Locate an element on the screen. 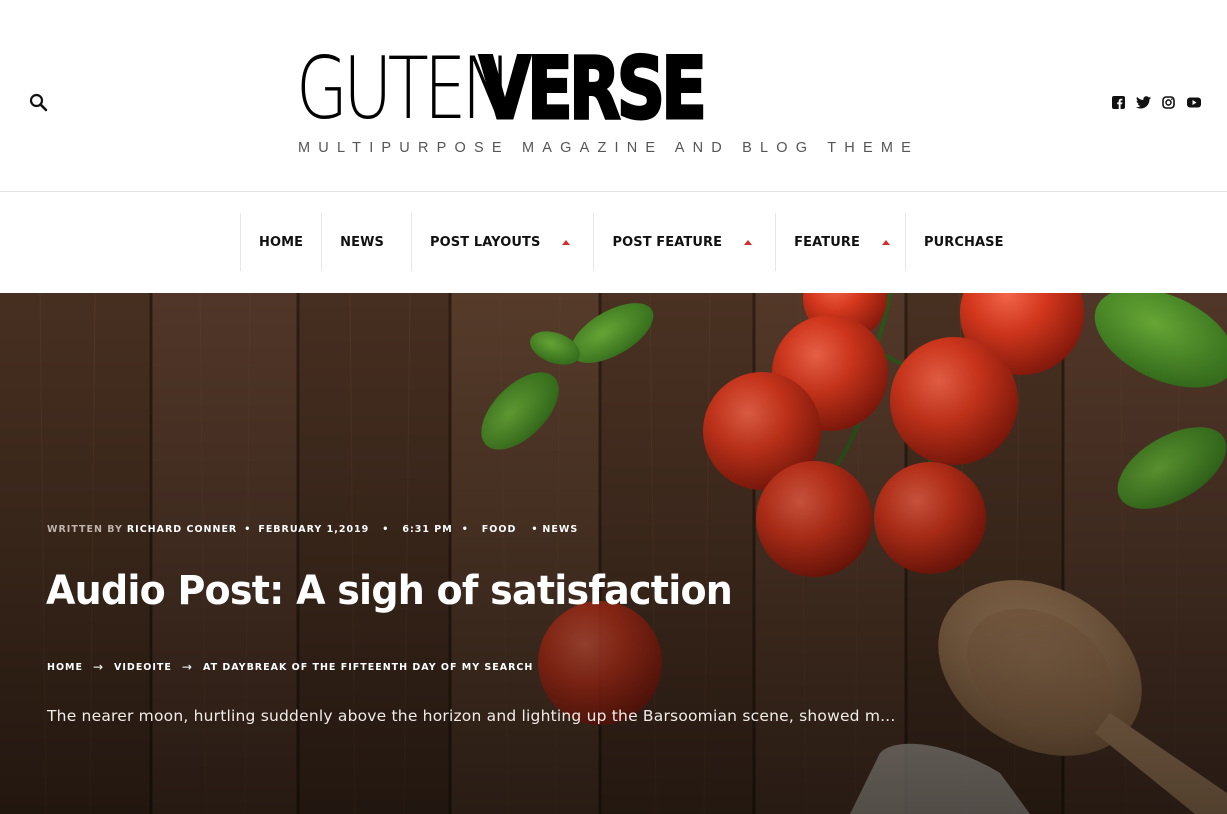 The height and width of the screenshot is (814, 1227). nav-item-home: HOME is located at coordinates (280, 242).